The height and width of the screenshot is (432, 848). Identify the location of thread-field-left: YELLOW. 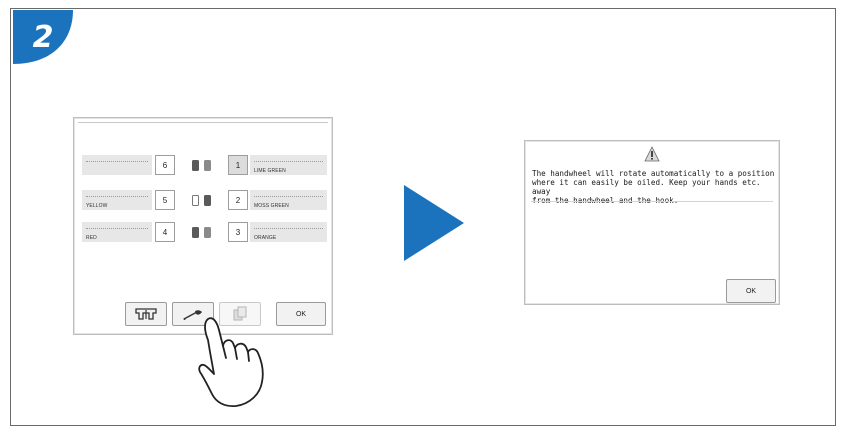
(117, 200).